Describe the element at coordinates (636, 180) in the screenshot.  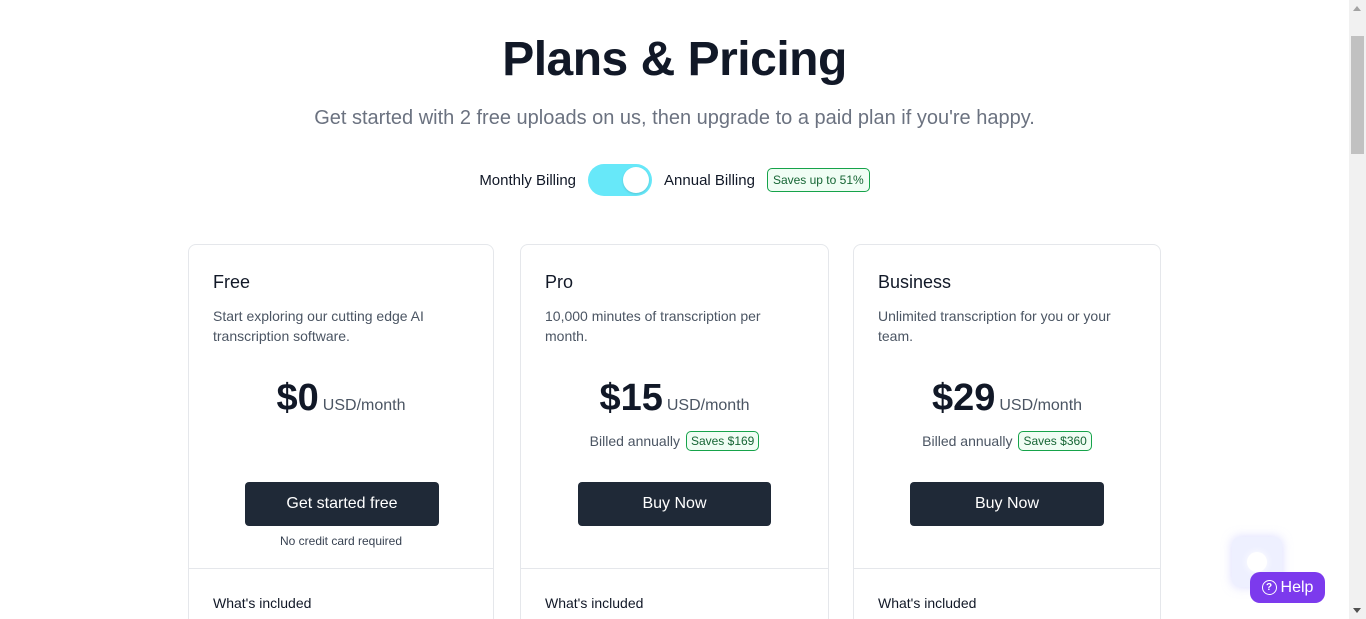
I see `toggle-knob` at that location.